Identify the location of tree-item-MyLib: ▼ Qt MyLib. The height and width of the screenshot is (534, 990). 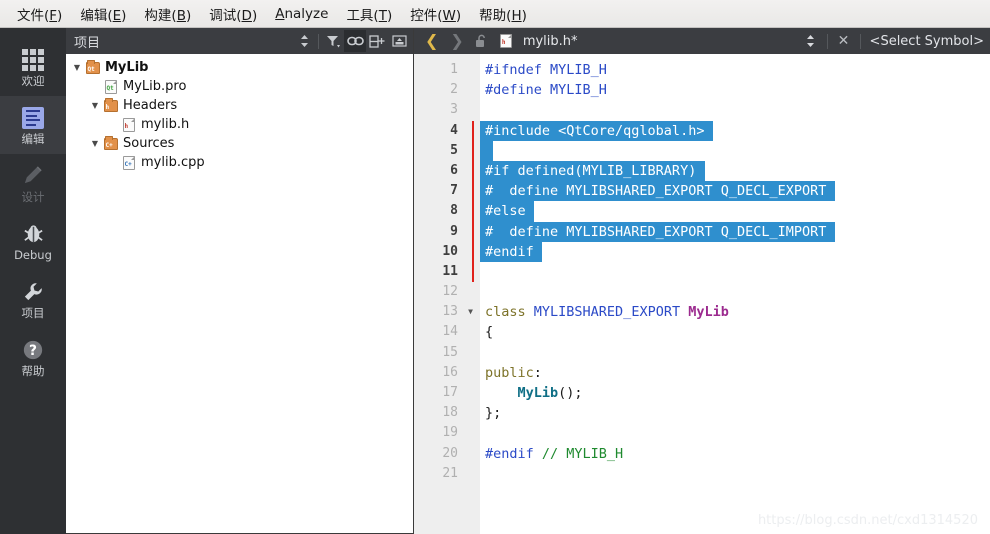
(239, 67).